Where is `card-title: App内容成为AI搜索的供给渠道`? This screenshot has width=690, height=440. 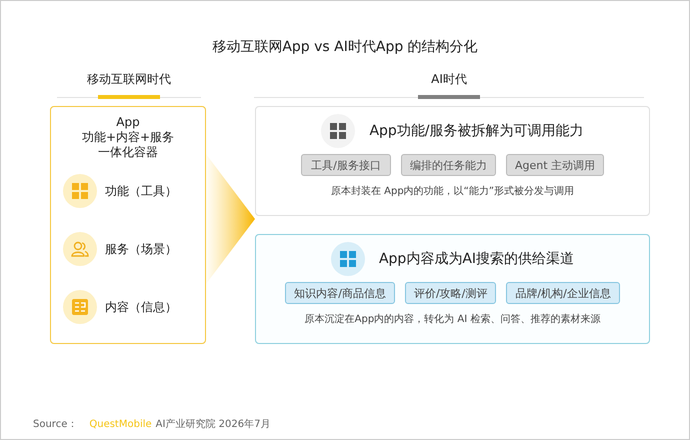
card-title: App内容成为AI搜索的供给渠道 is located at coordinates (476, 259).